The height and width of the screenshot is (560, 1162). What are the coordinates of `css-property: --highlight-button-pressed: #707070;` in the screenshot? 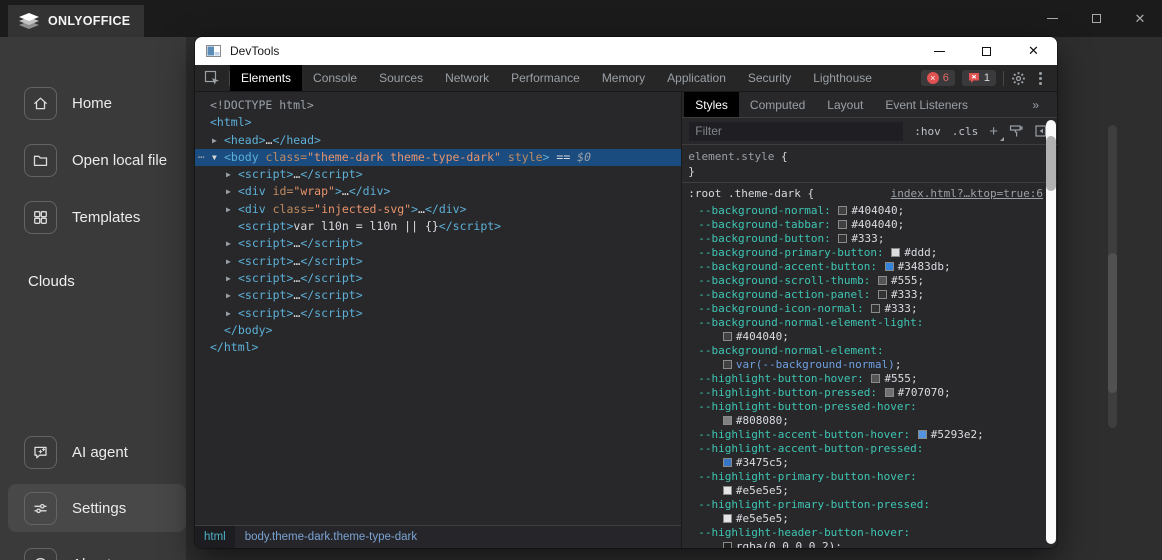 It's located at (869, 393).